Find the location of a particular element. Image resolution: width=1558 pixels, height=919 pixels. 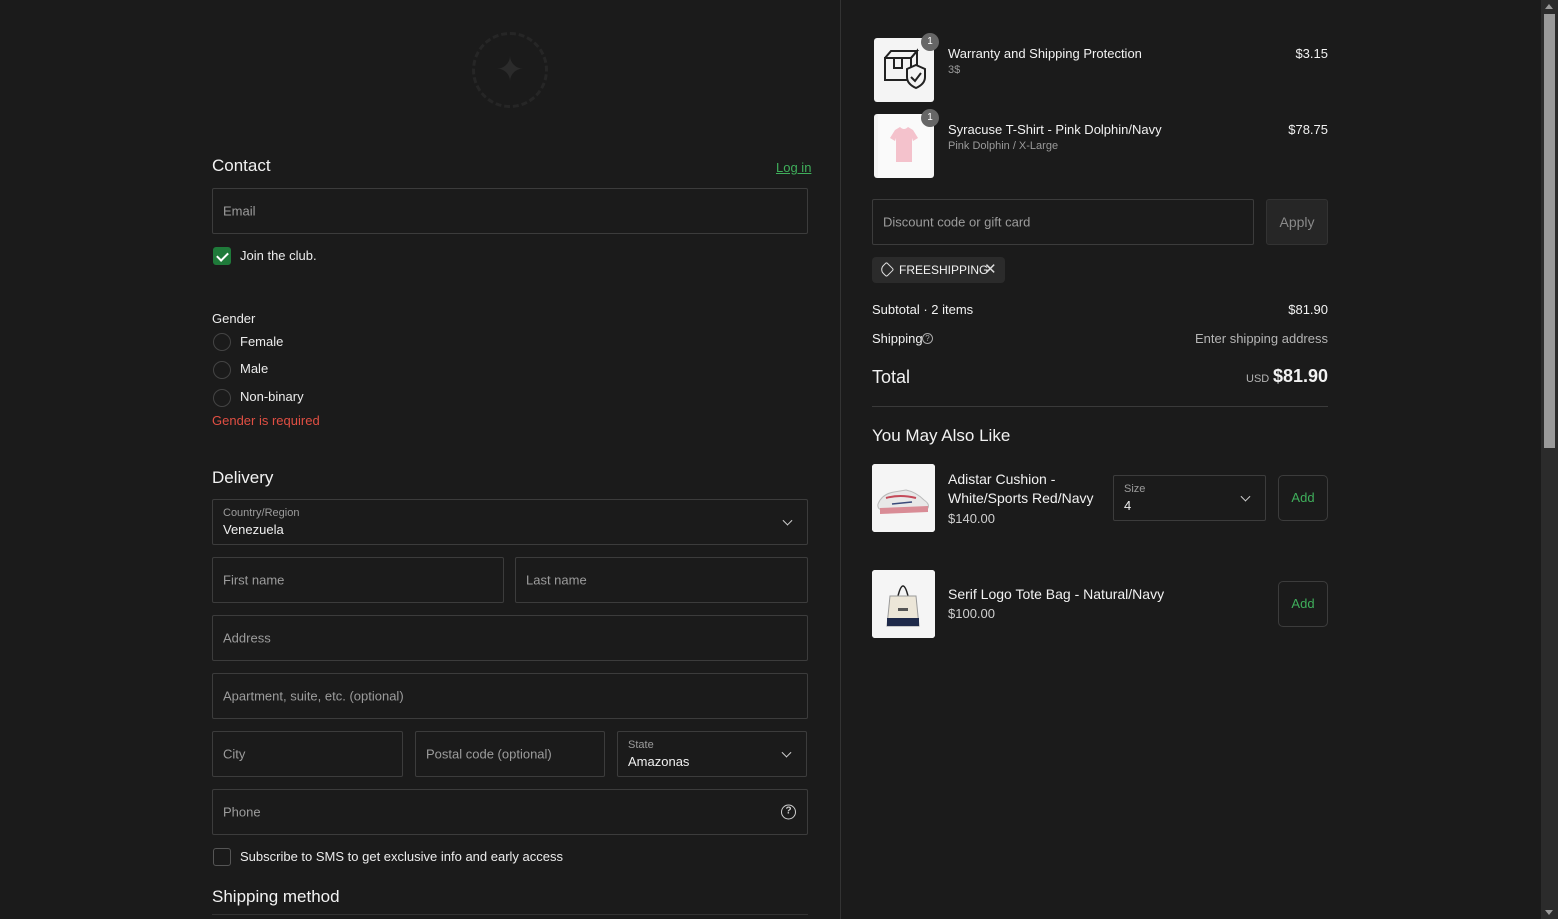

postal-code-placeholder: Postal code (optional) is located at coordinates (489, 754).